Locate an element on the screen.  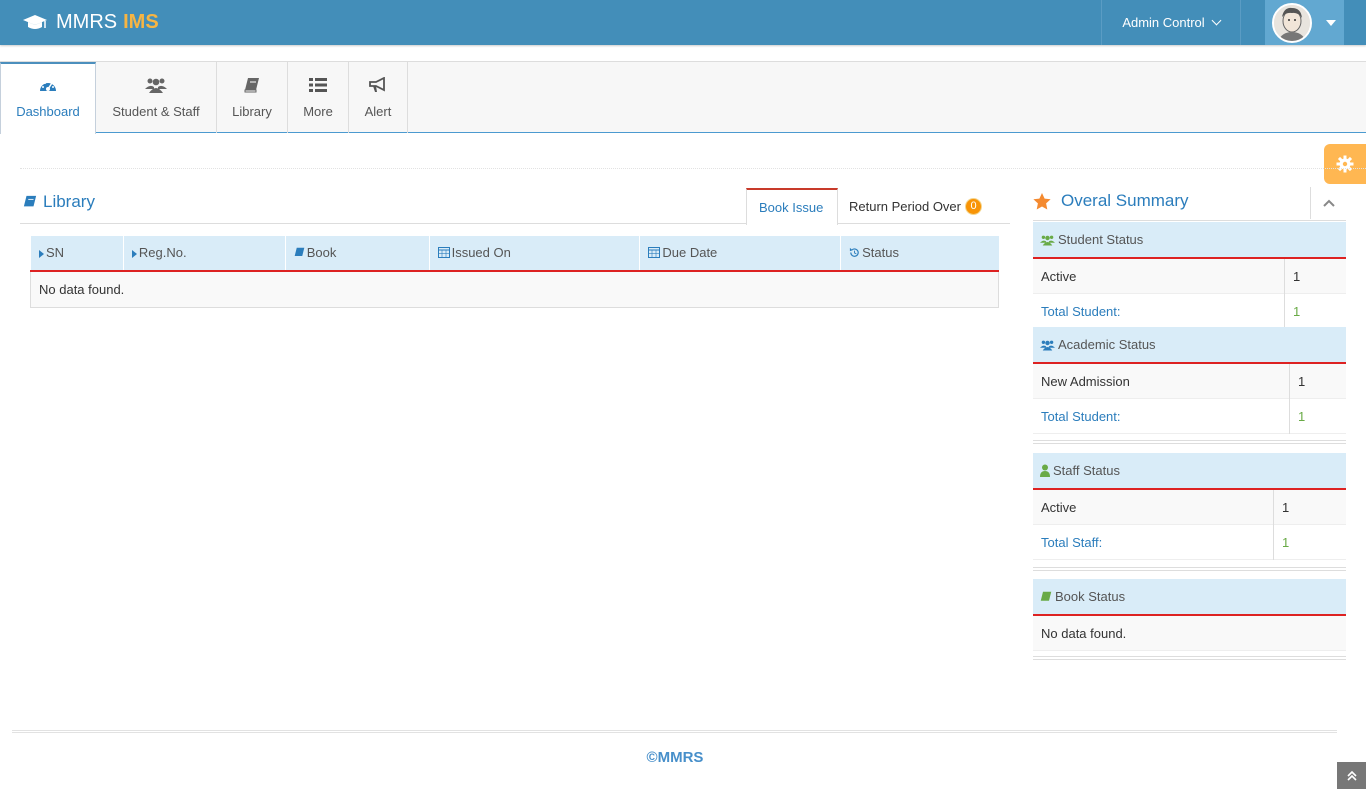
student-active-row: Active 1 is located at coordinates (1189, 276).